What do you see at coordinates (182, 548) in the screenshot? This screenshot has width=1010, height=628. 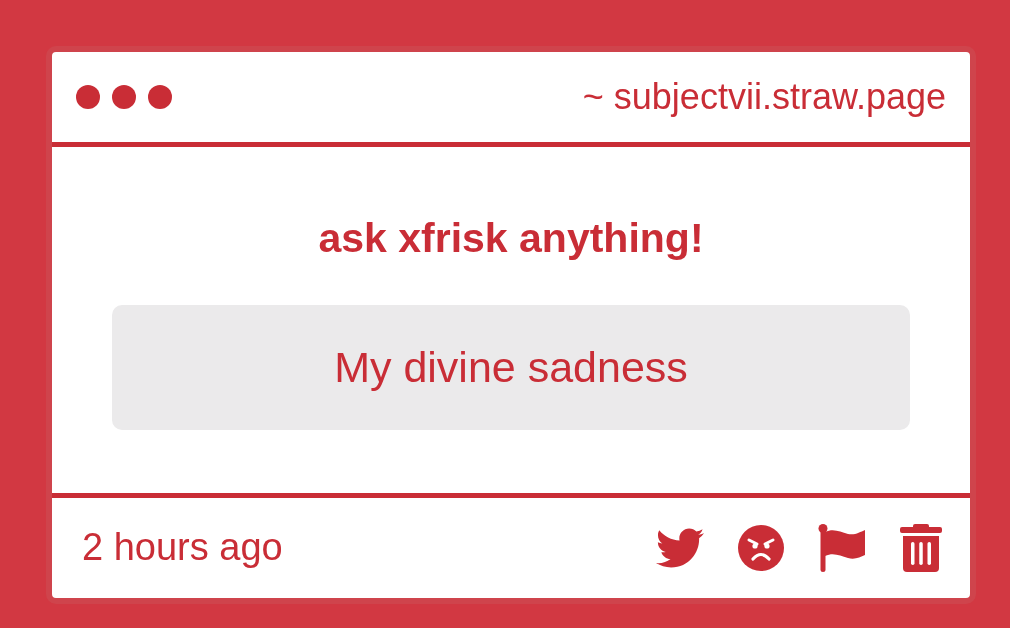 I see `timestamp: 2 hours ago` at bounding box center [182, 548].